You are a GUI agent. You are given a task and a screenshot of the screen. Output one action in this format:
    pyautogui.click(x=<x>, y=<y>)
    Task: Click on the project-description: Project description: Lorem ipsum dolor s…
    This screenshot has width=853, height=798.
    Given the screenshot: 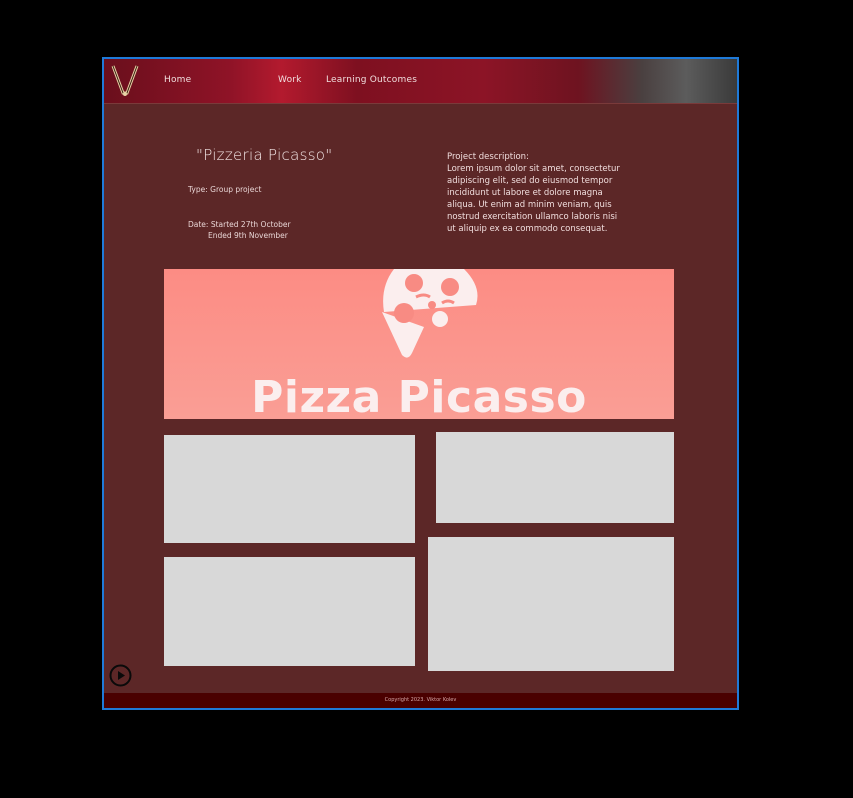 What is the action you would take?
    pyautogui.click(x=534, y=193)
    